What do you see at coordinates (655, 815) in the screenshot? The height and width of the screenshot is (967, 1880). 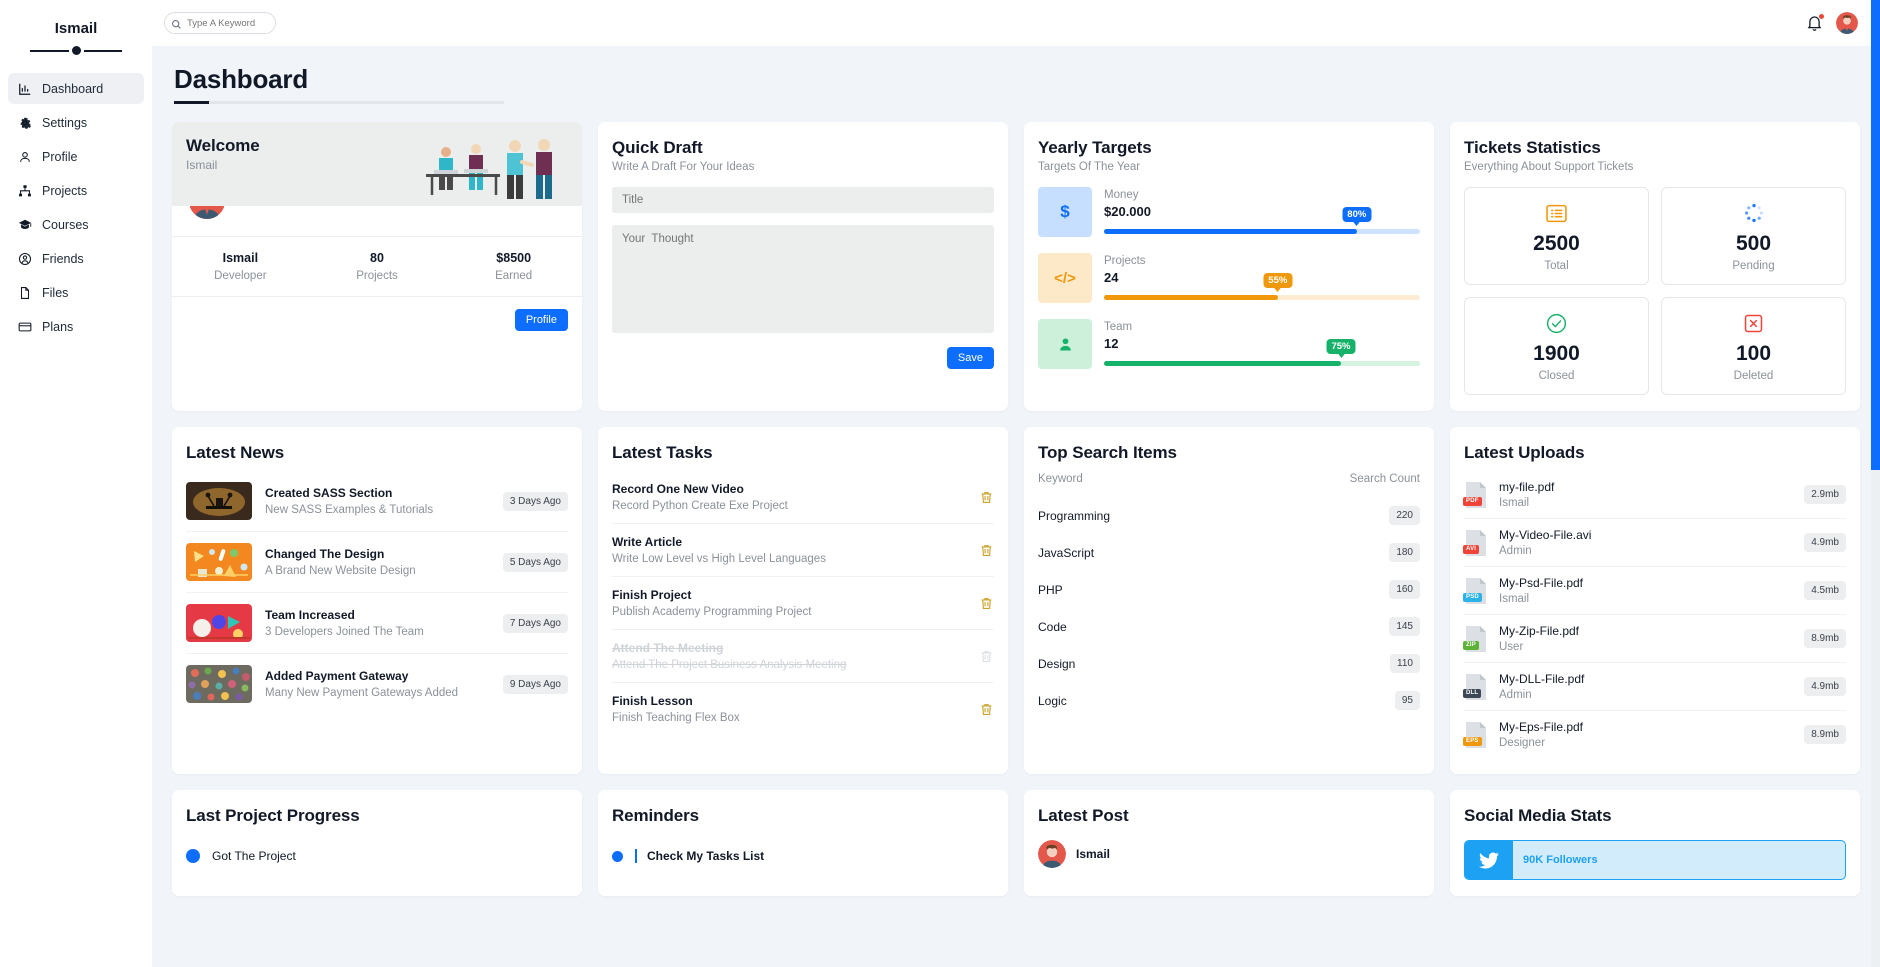 I see `reminders-title: Reminders` at bounding box center [655, 815].